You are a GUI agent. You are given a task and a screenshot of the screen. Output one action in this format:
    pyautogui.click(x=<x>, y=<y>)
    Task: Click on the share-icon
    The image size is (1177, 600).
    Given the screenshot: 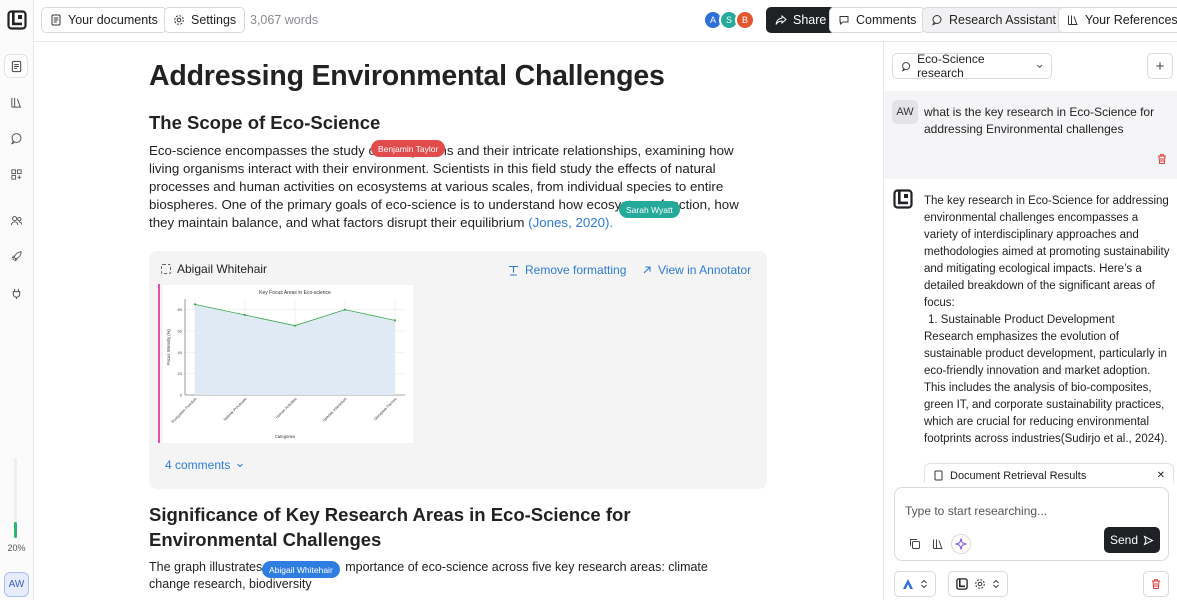 What is the action you would take?
    pyautogui.click(x=781, y=19)
    